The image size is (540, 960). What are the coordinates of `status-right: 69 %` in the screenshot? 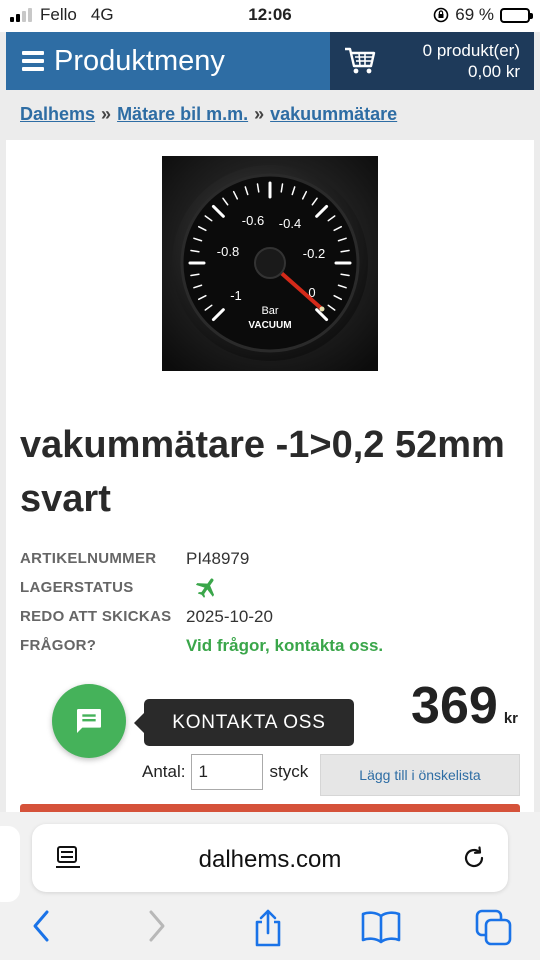 It's located at (483, 15).